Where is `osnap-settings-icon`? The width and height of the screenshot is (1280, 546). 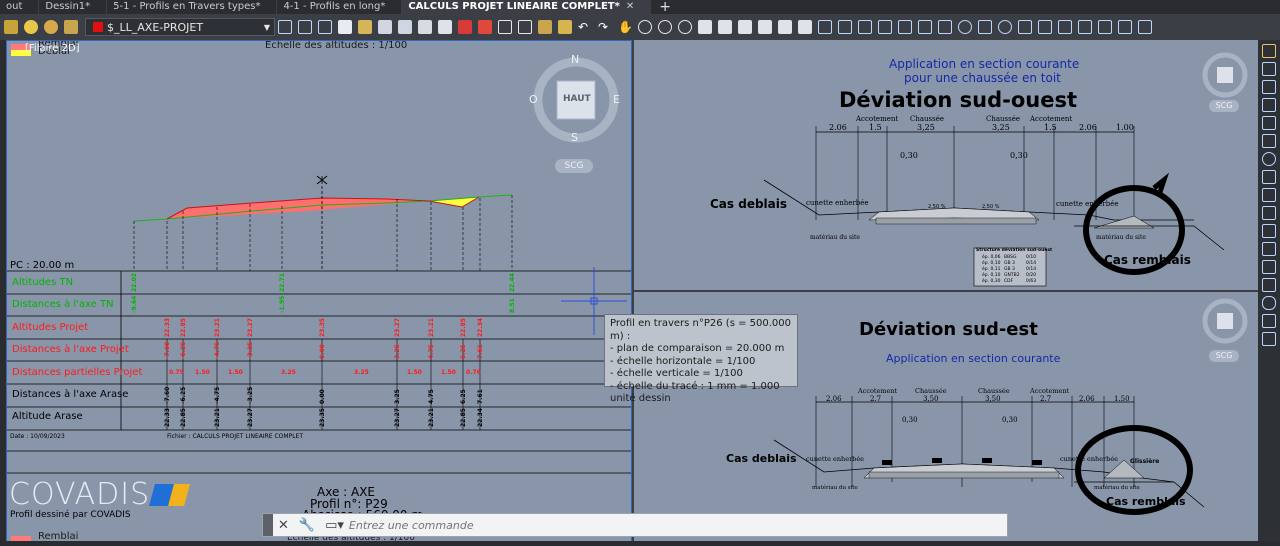 osnap-settings-icon is located at coordinates (1145, 27).